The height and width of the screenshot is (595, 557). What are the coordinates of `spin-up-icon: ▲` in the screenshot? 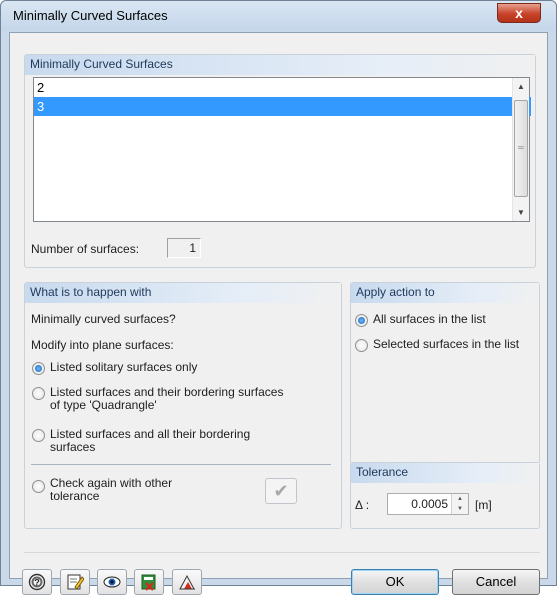 It's located at (460, 499).